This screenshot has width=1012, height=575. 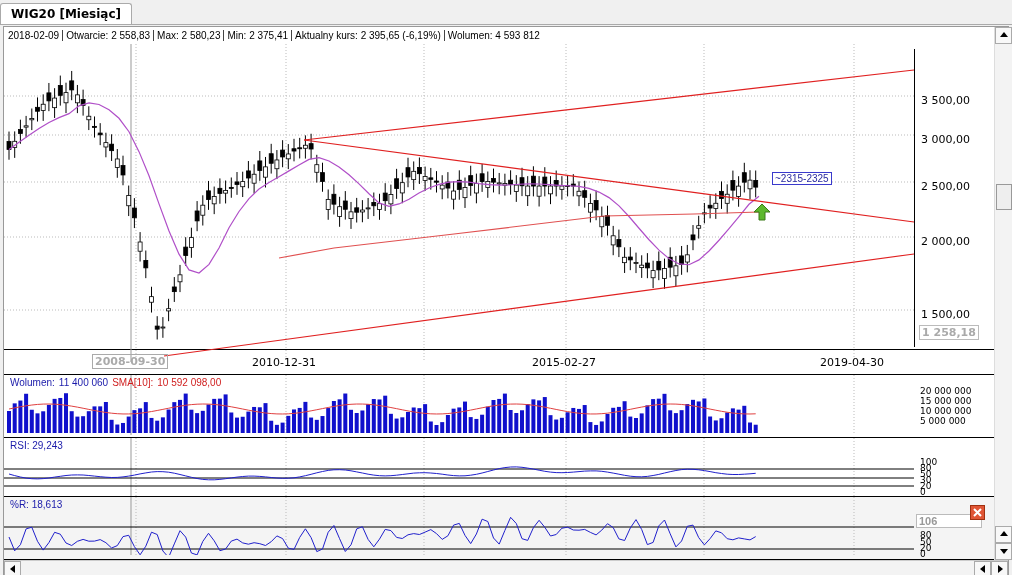 What do you see at coordinates (802, 178) in the screenshot?
I see `price-annotation: ~2315-2325` at bounding box center [802, 178].